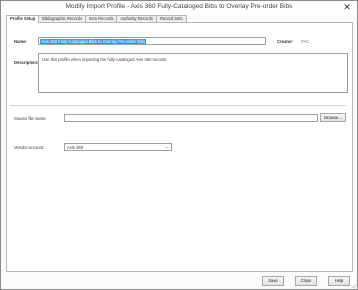  I want to click on help-button: Help, so click(339, 281).